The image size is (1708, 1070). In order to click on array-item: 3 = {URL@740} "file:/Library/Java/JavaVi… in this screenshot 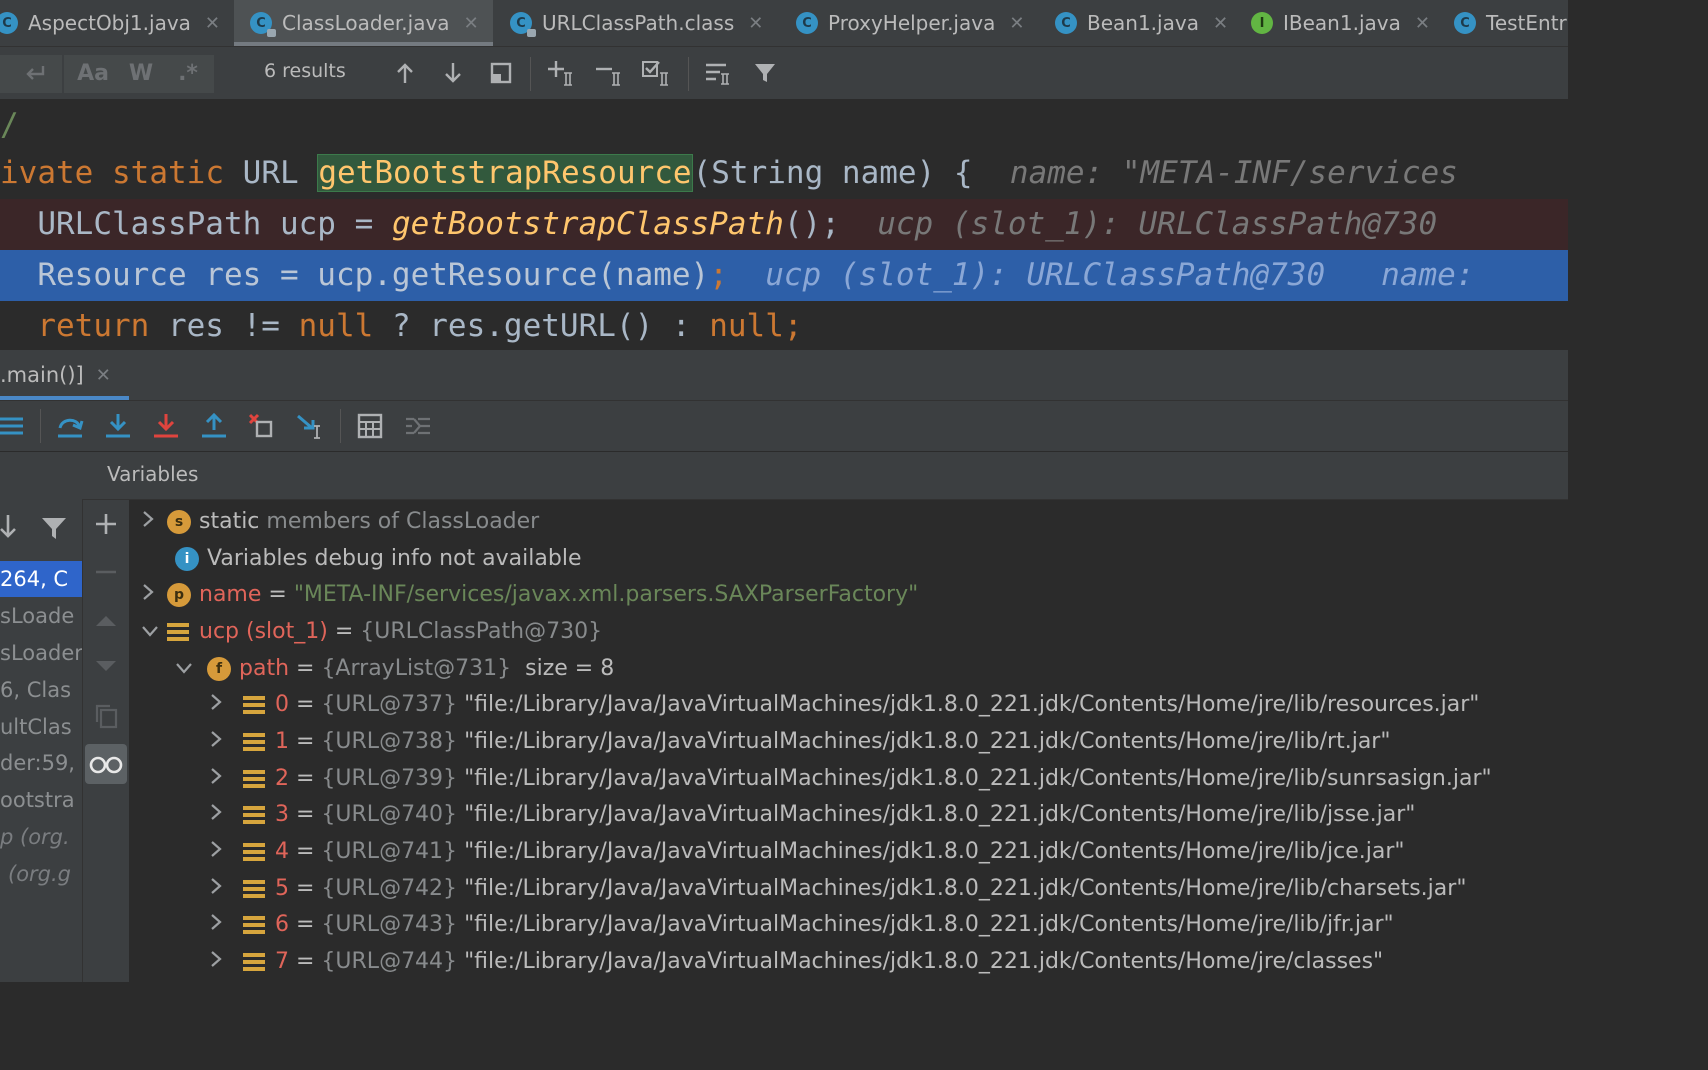, I will do `click(812, 815)`.